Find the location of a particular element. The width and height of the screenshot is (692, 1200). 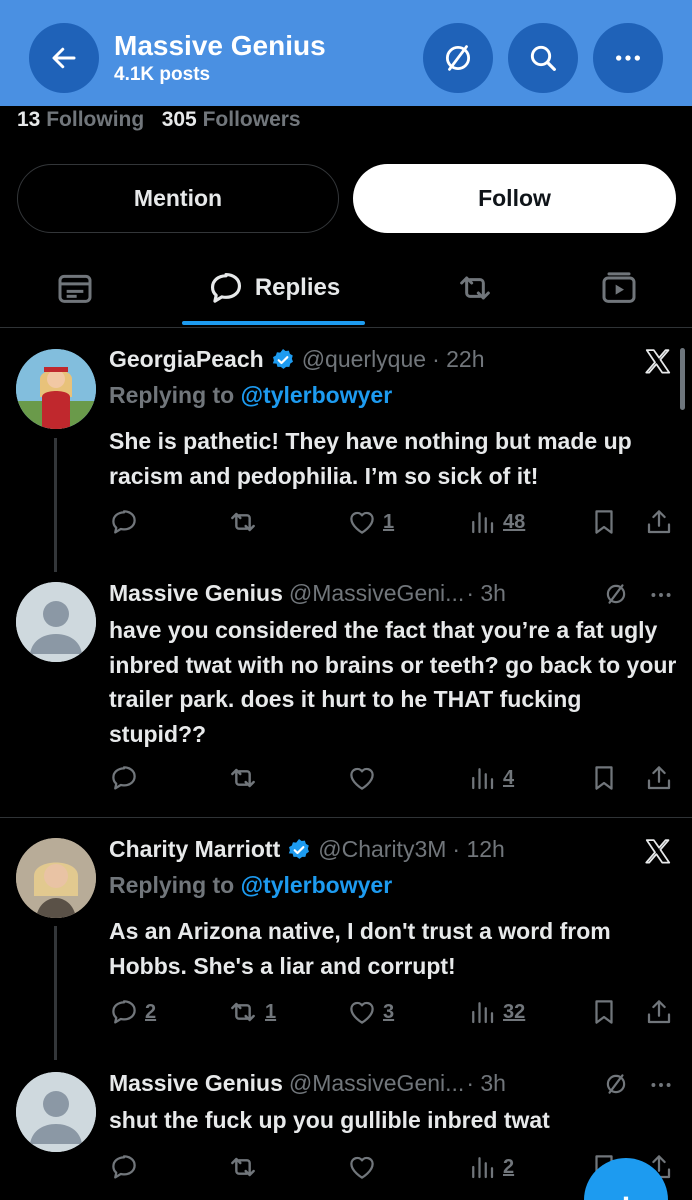

post-header: Massive Genius @MassiveGeni... · 3h is located at coordinates (307, 593).